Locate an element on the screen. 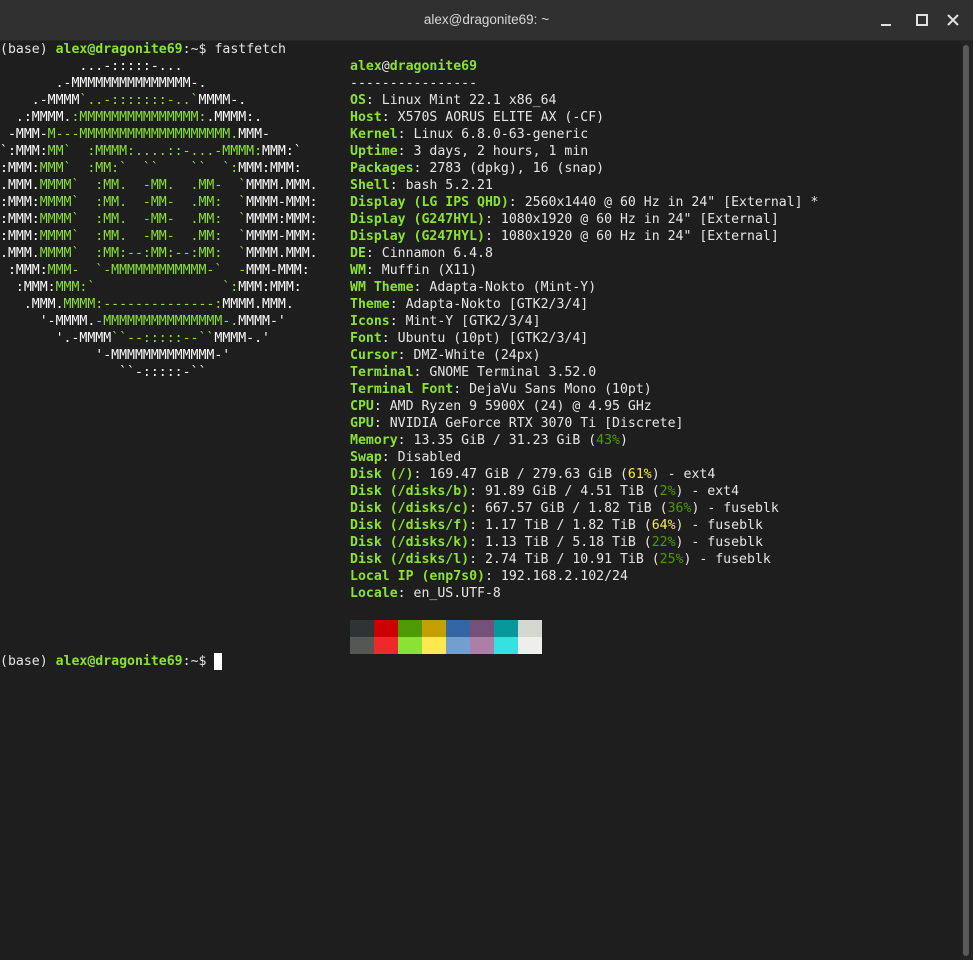 Image resolution: width=973 pixels, height=960 pixels. info-value: Linux 6.8.0-63-generic is located at coordinates (501, 134).